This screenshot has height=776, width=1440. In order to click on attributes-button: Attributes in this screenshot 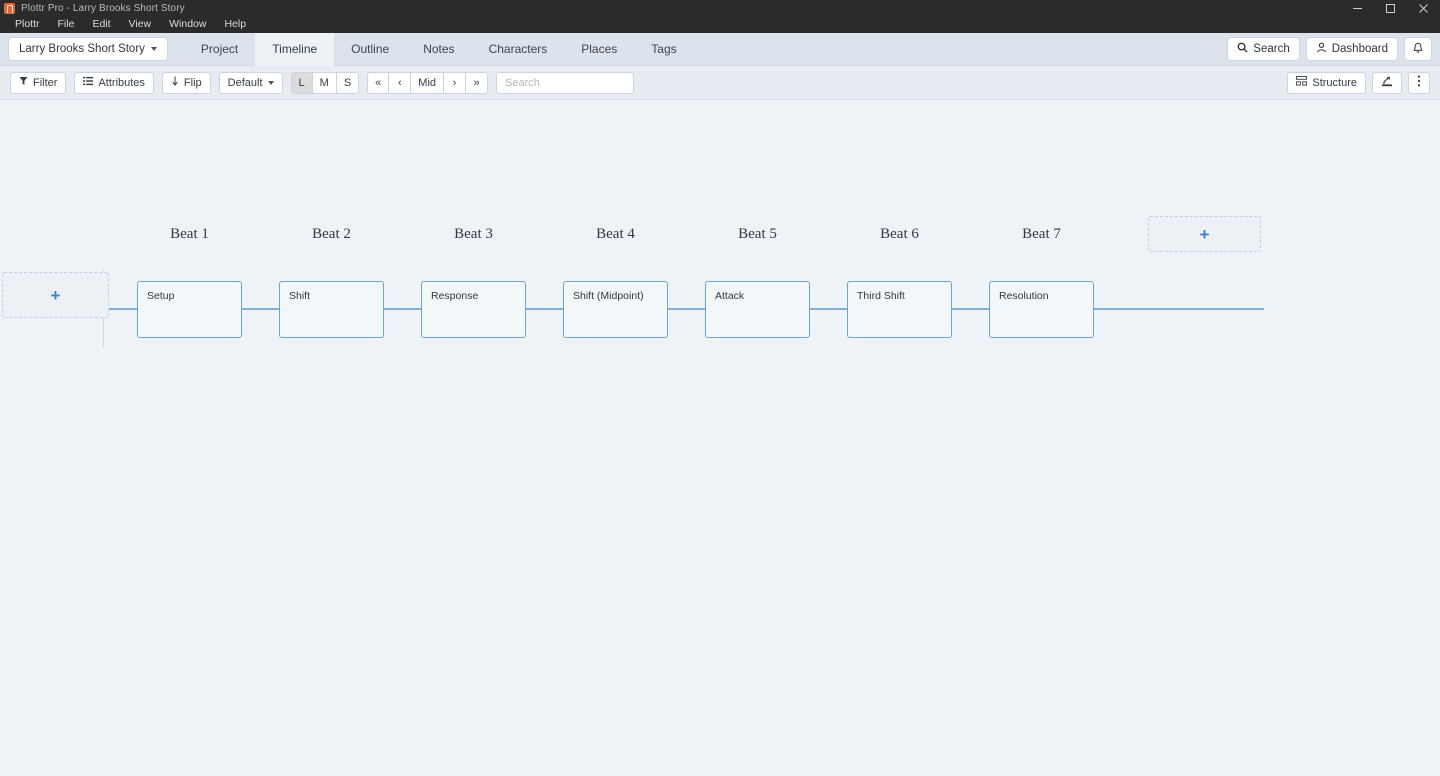, I will do `click(114, 82)`.